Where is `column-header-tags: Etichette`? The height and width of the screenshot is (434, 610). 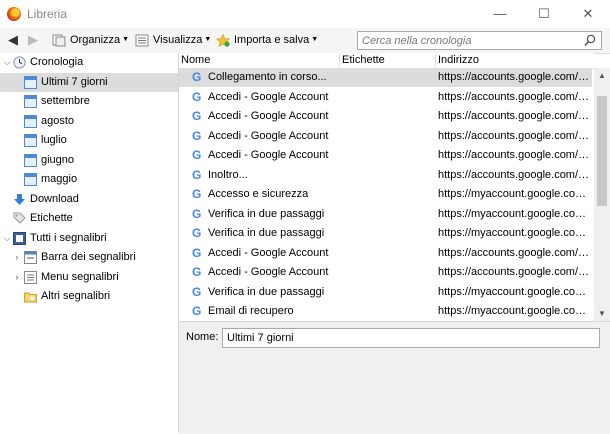 column-header-tags: Etichette is located at coordinates (363, 60).